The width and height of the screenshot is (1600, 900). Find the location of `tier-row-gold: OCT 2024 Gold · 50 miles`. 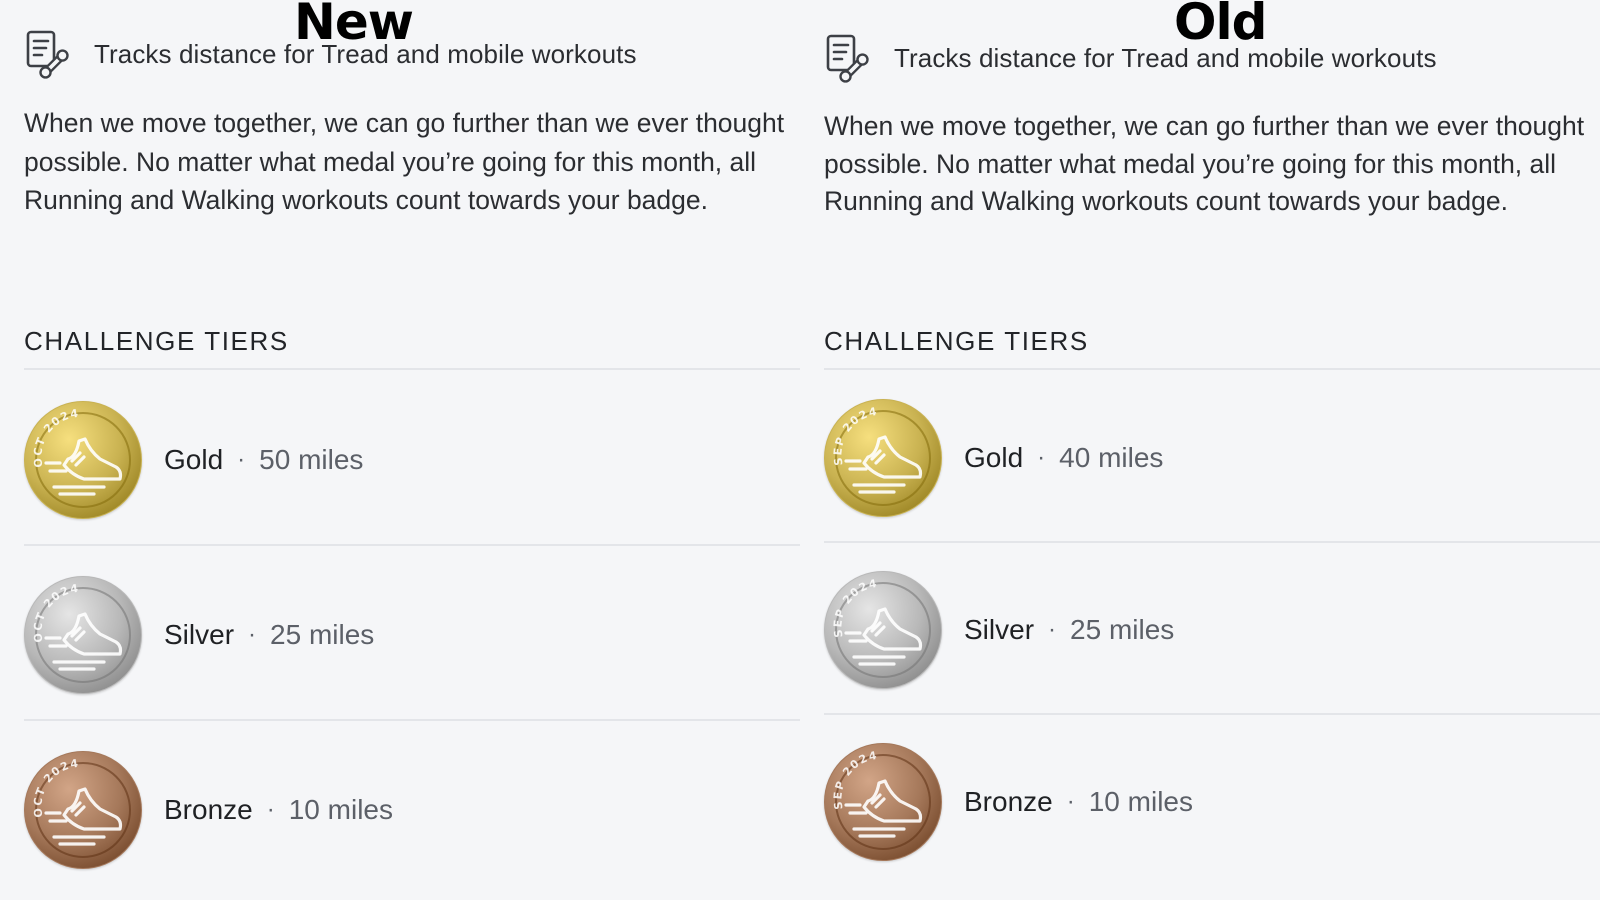

tier-row-gold: OCT 2024 Gold · 50 miles is located at coordinates (193, 460).